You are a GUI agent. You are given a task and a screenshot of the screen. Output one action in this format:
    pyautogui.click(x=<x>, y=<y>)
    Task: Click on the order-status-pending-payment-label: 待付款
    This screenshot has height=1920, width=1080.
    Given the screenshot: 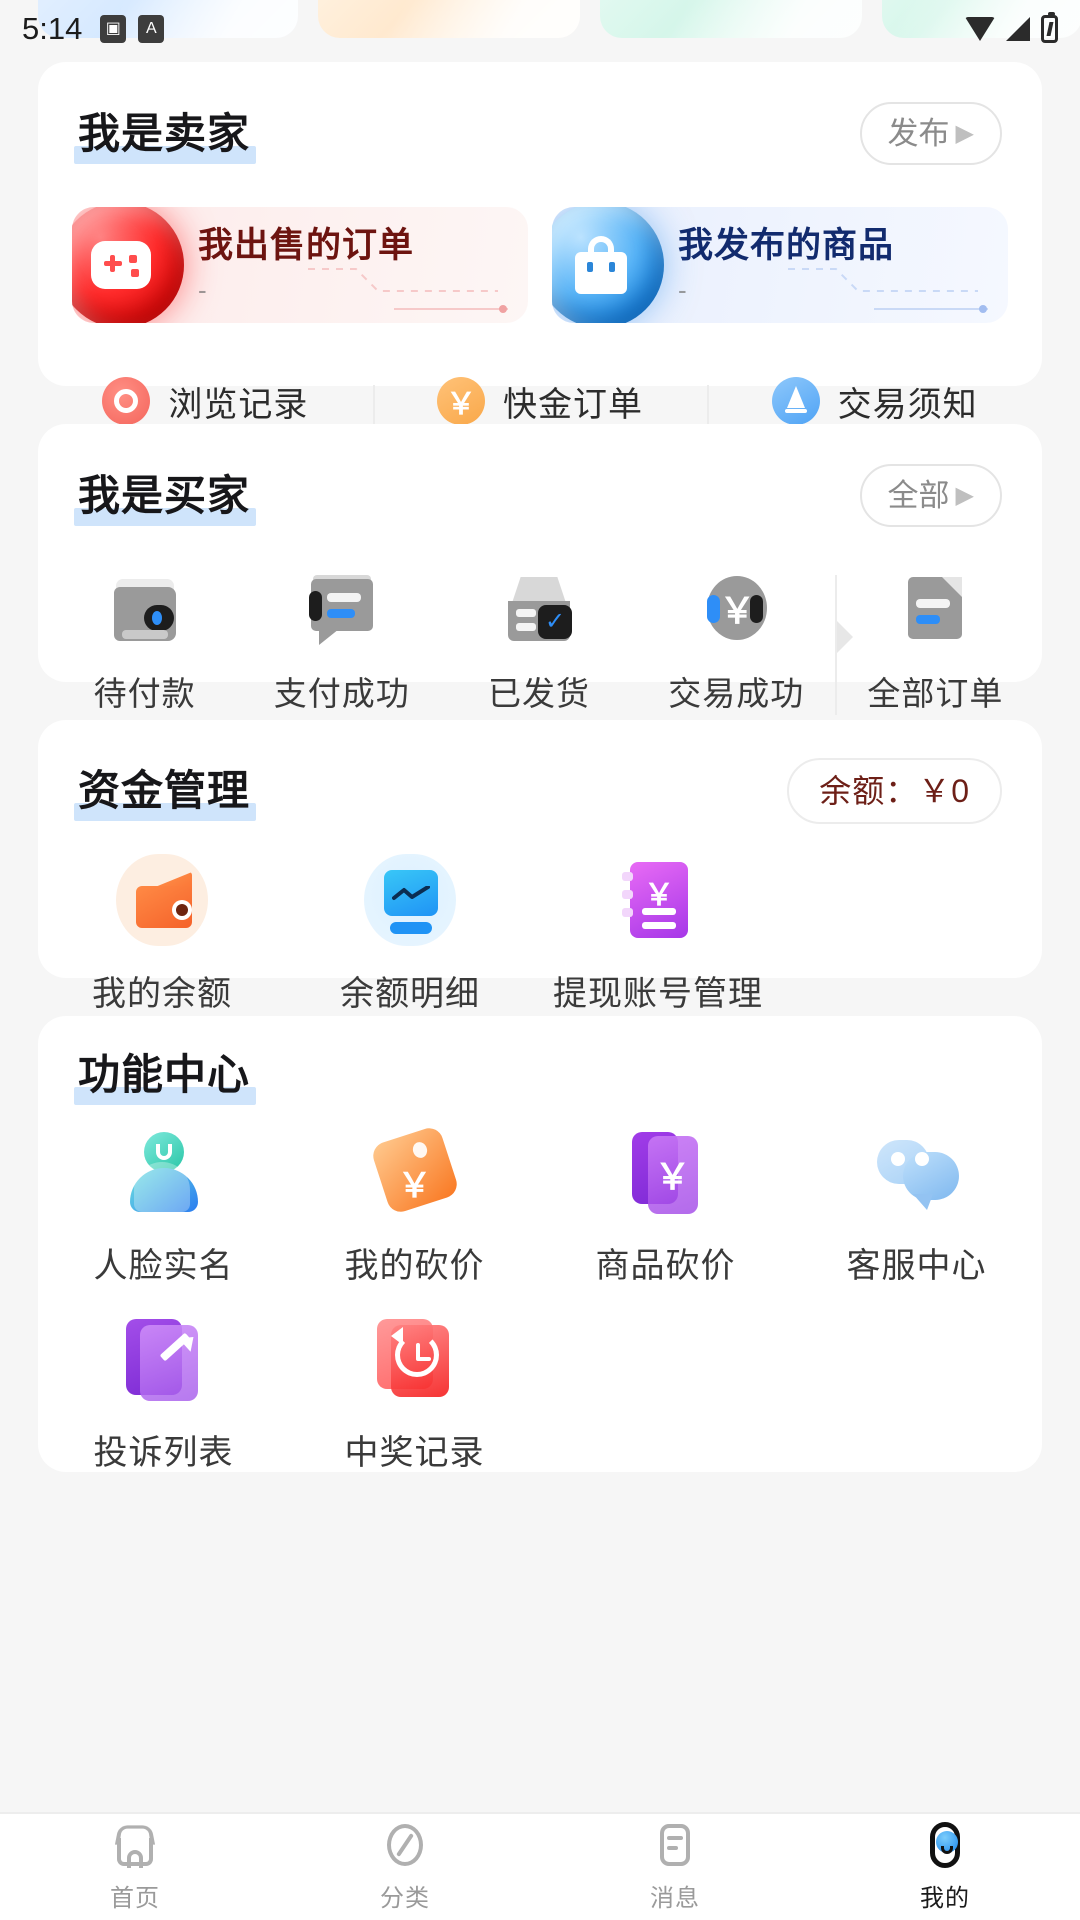 What is the action you would take?
    pyautogui.click(x=144, y=693)
    